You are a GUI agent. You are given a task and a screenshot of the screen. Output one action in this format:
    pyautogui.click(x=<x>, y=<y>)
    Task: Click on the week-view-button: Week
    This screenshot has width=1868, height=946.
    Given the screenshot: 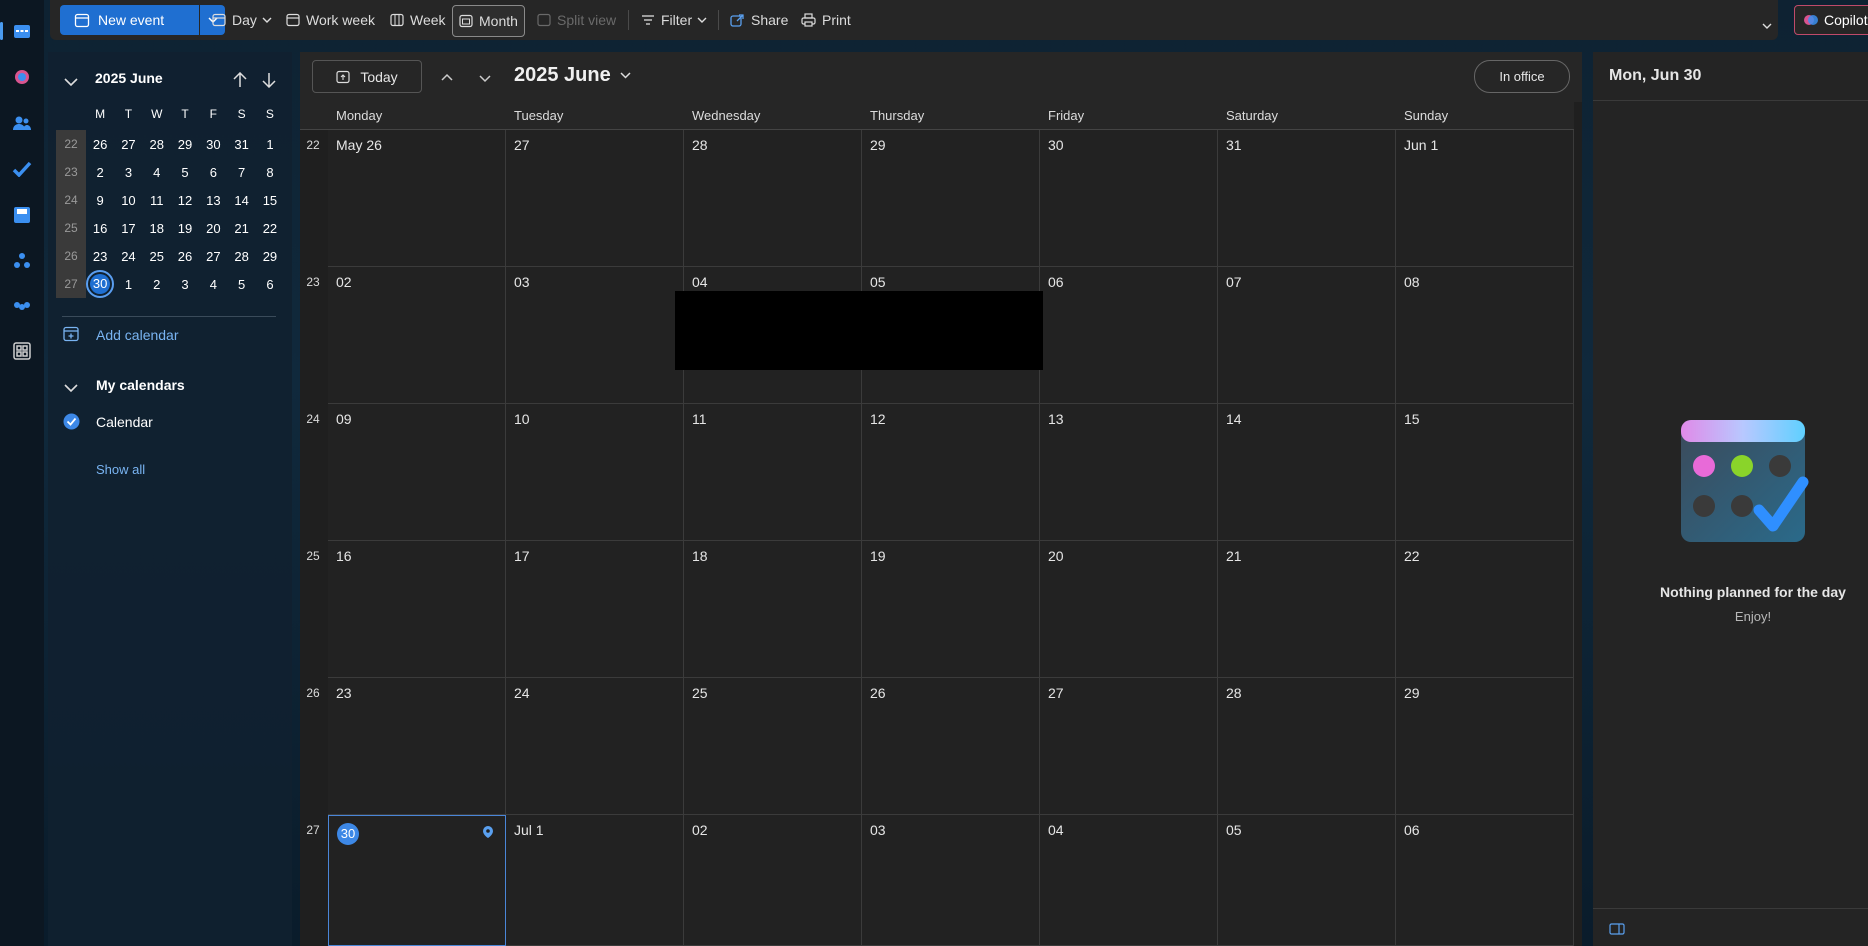 What is the action you would take?
    pyautogui.click(x=418, y=20)
    